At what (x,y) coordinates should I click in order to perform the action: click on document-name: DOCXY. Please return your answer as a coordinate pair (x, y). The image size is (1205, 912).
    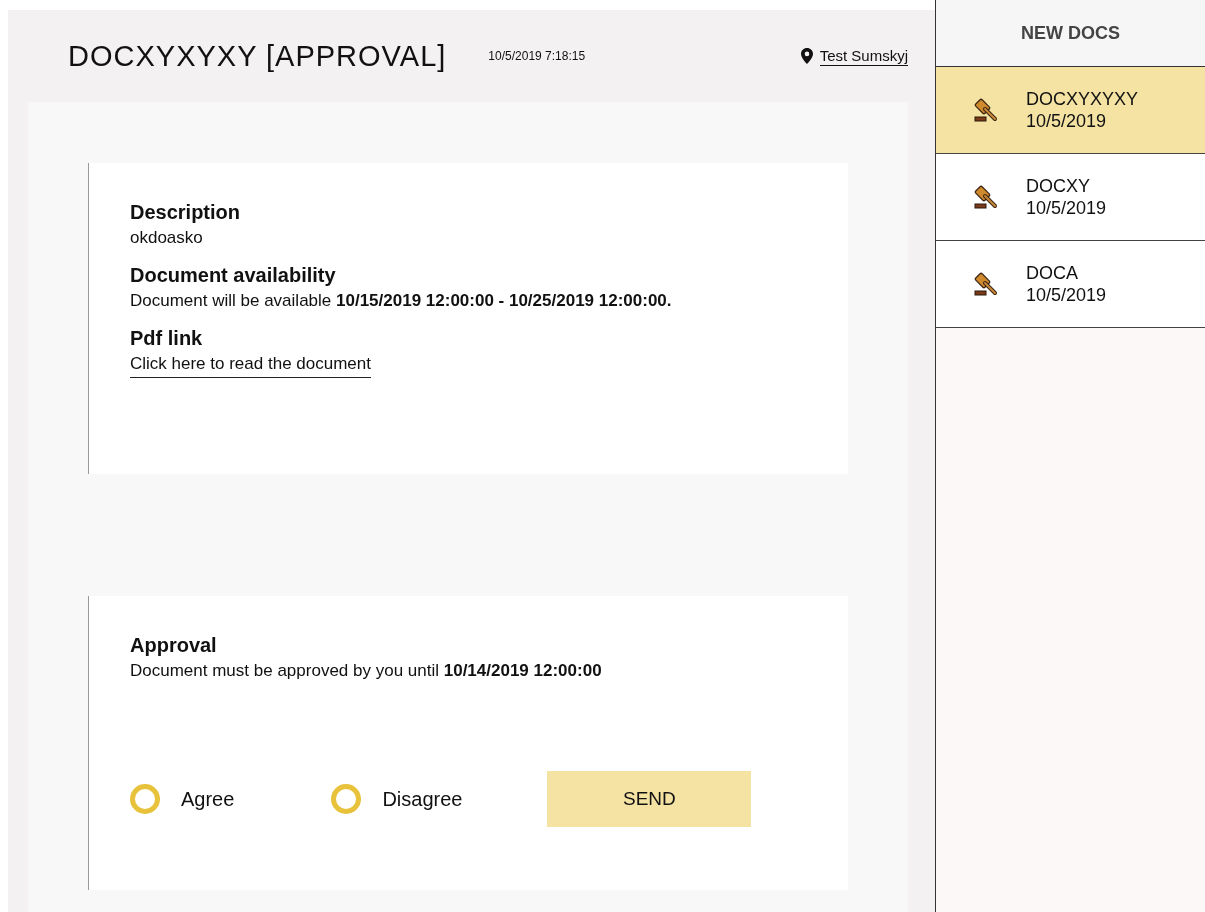
    Looking at the image, I should click on (1058, 186).